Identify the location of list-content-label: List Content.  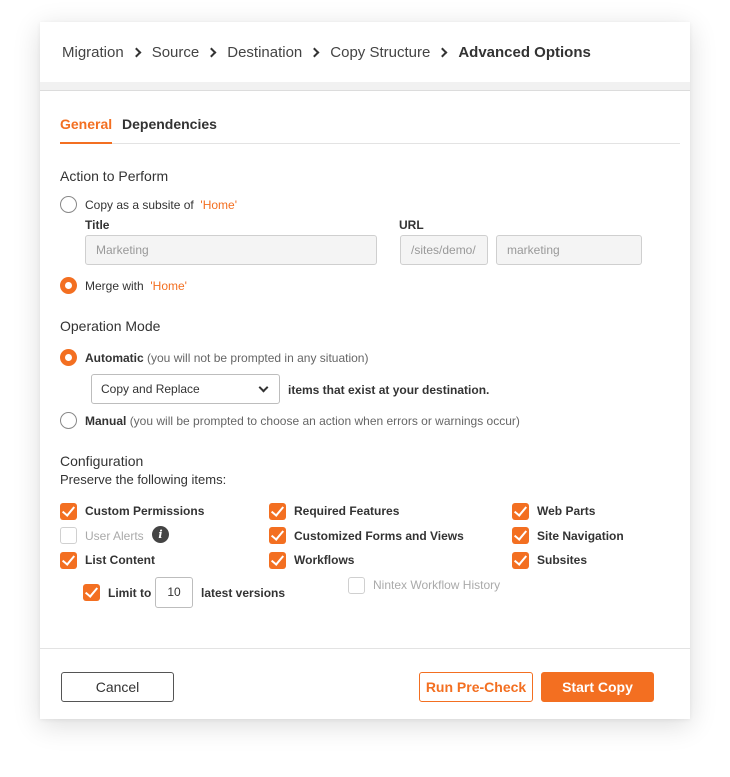
(120, 560).